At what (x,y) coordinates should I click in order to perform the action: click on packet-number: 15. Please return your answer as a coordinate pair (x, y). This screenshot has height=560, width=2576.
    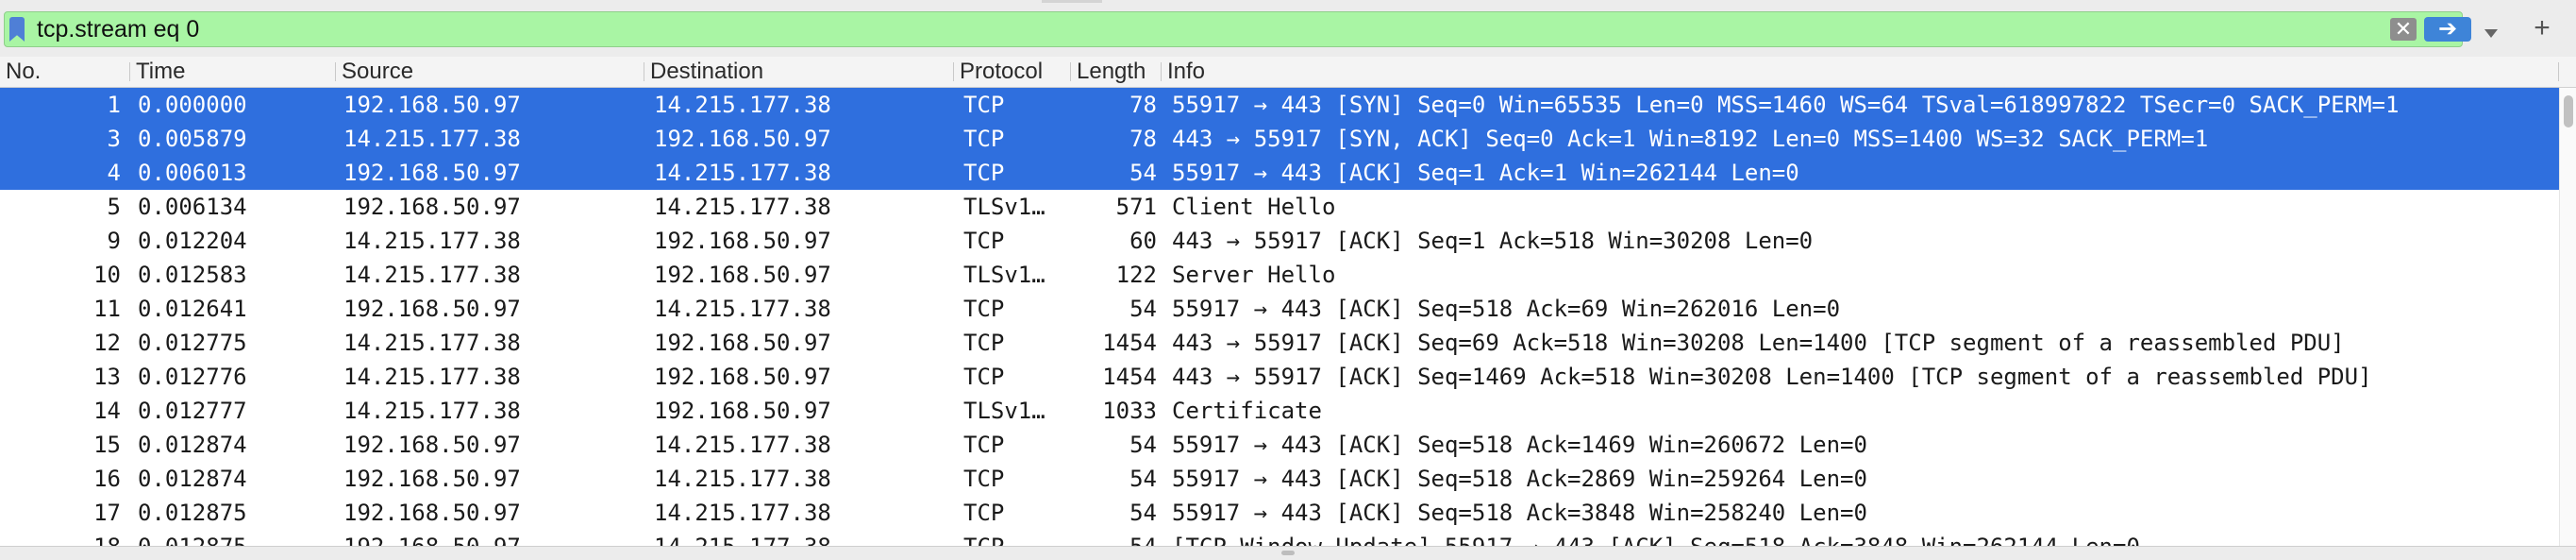
    Looking at the image, I should click on (107, 445).